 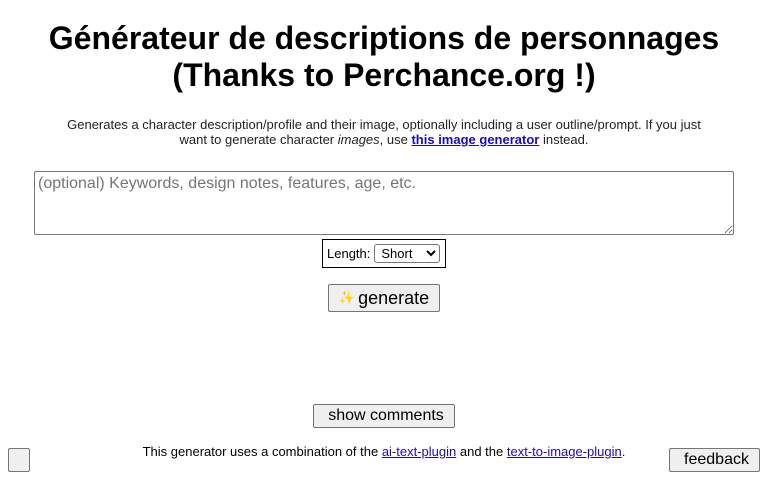 I want to click on footer-text-before: This generator uses a combination of the, so click(x=262, y=451).